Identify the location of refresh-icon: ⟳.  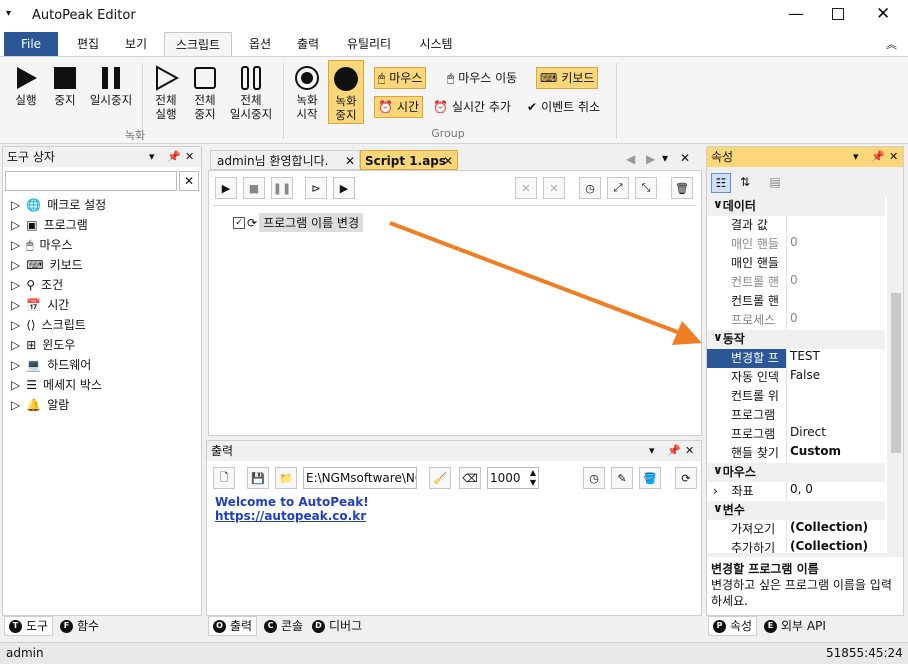
(686, 478).